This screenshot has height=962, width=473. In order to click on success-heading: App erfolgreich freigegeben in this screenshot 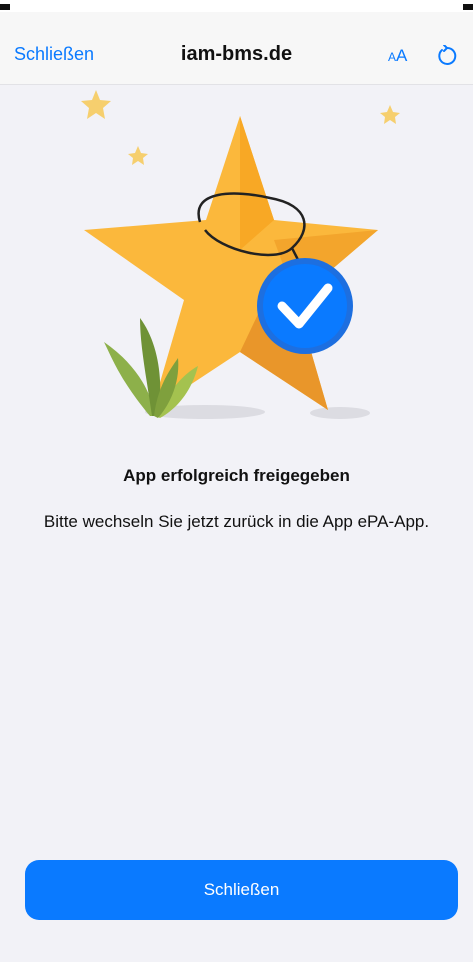, I will do `click(236, 475)`.